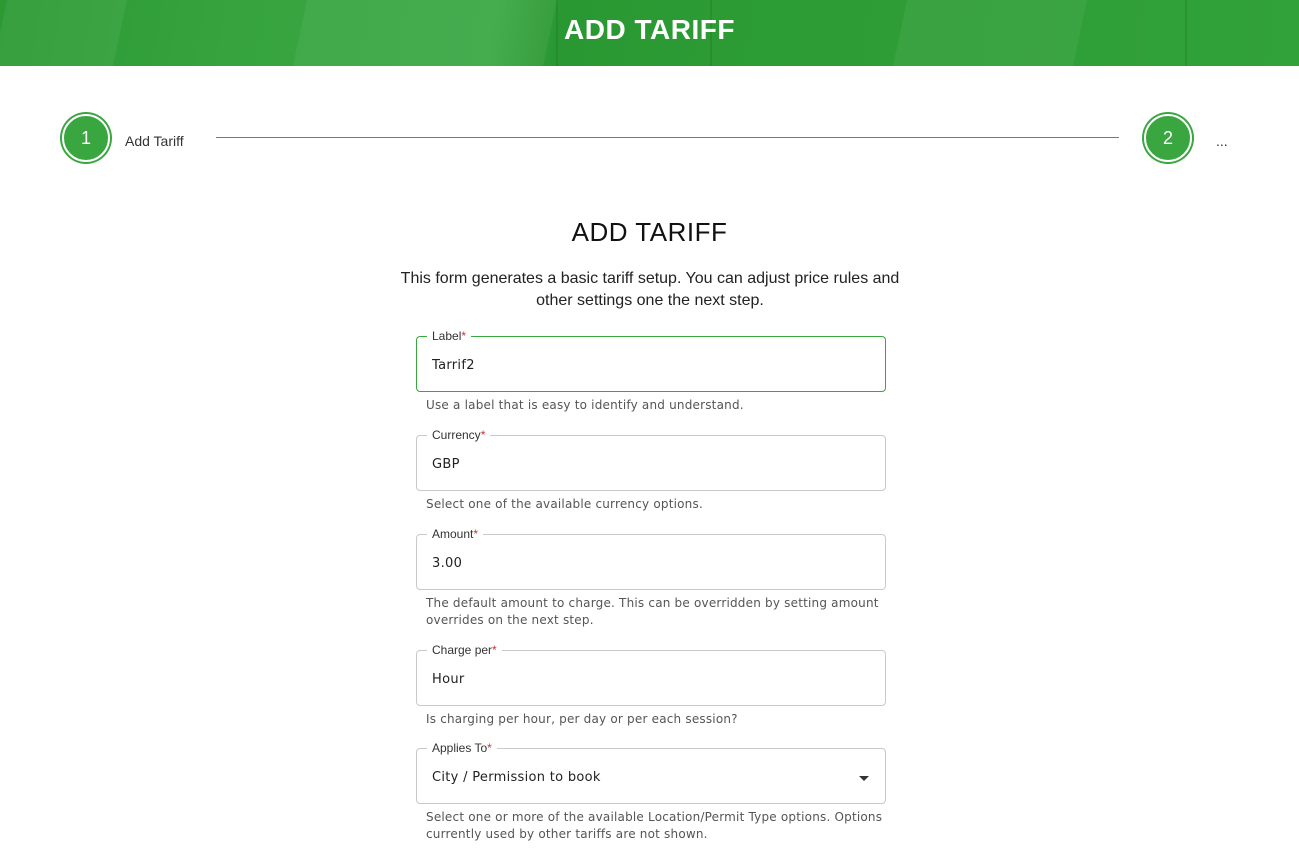 Image resolution: width=1299 pixels, height=854 pixels. Describe the element at coordinates (1168, 138) in the screenshot. I see `step-2-indicator: 2` at that location.